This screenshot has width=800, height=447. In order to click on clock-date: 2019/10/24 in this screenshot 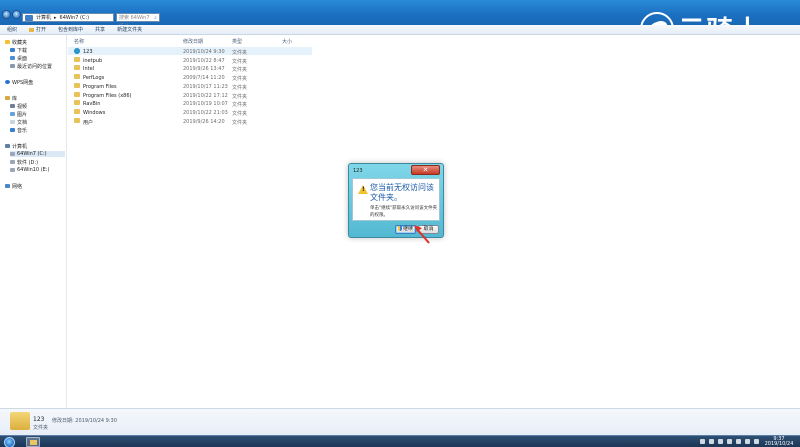, I will do `click(779, 444)`.